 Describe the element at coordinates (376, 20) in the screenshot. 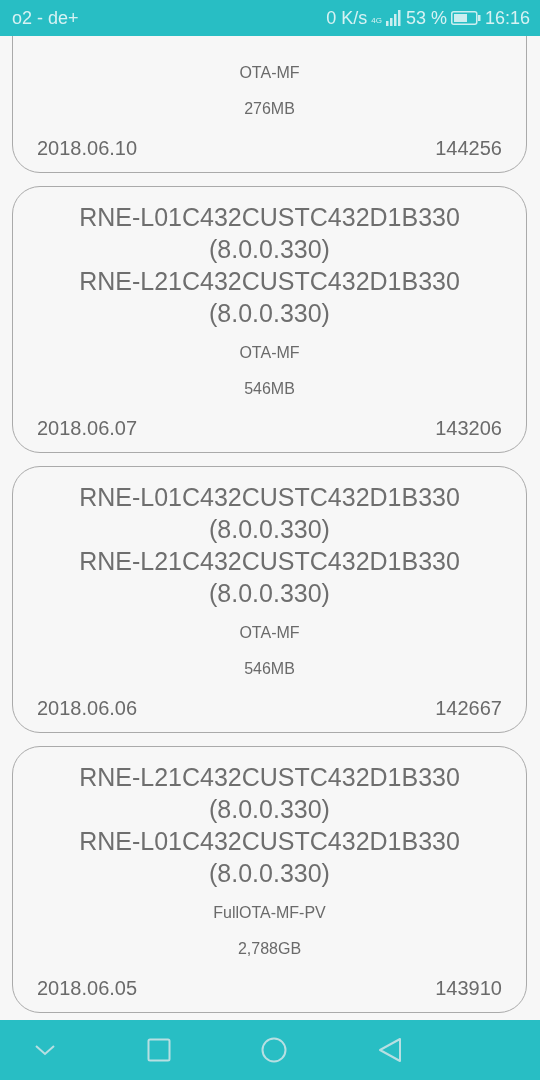

I see `network-type: 4G` at that location.